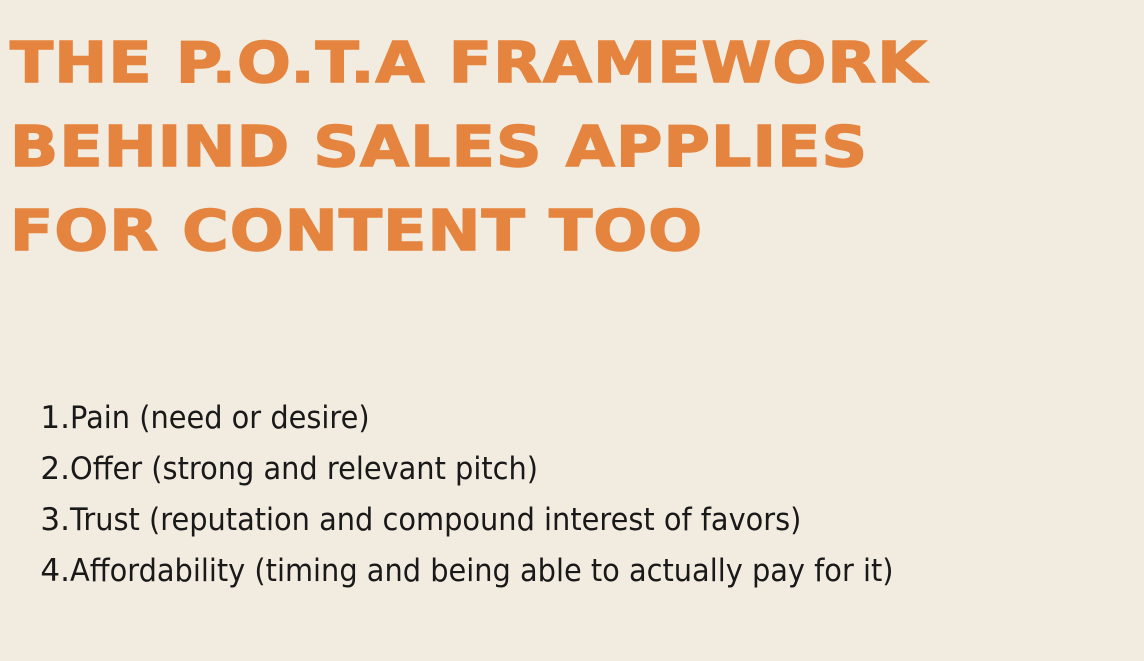 The image size is (1144, 661). What do you see at coordinates (468, 63) in the screenshot?
I see `title-line: THE P.O.T.A FRAMEWORK` at bounding box center [468, 63].